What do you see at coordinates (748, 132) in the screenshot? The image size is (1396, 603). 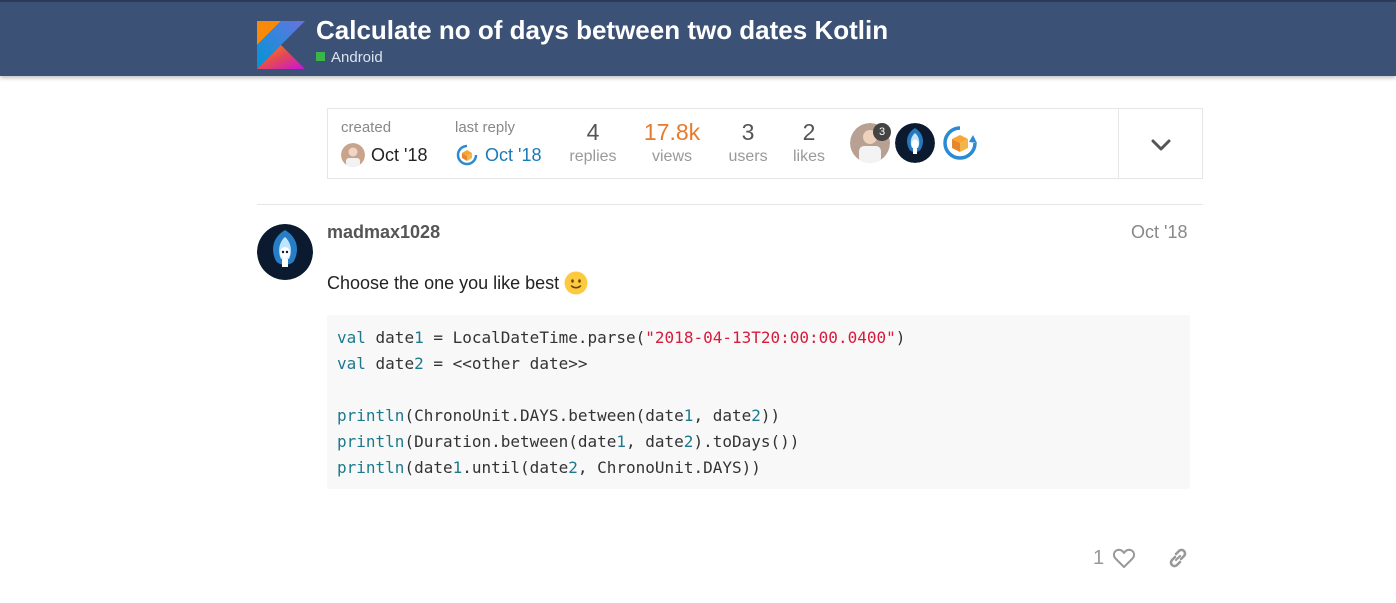 I see `users-count: 3` at bounding box center [748, 132].